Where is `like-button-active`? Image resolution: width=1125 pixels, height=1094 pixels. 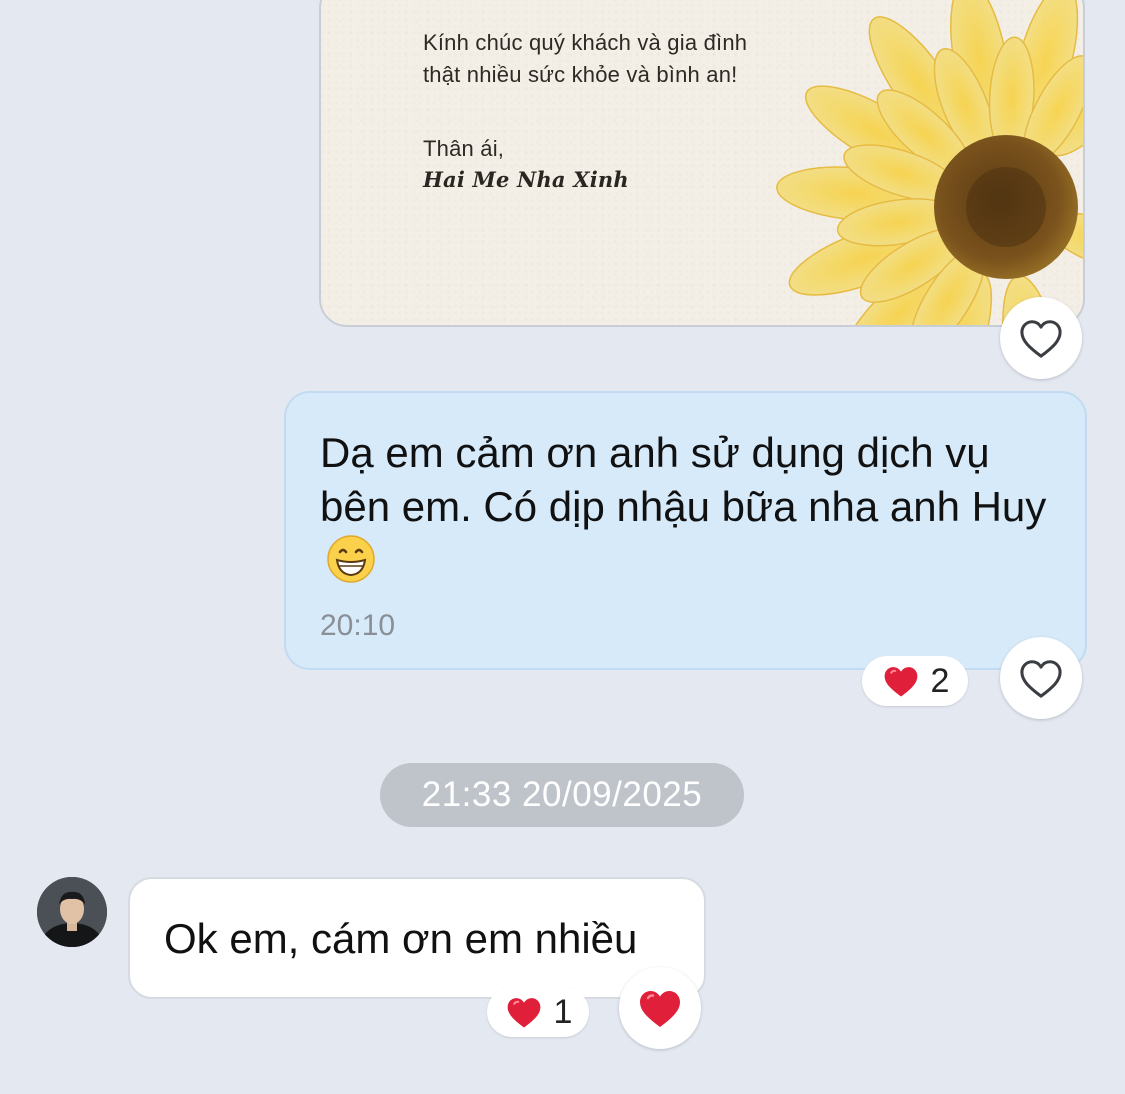 like-button-active is located at coordinates (660, 1008).